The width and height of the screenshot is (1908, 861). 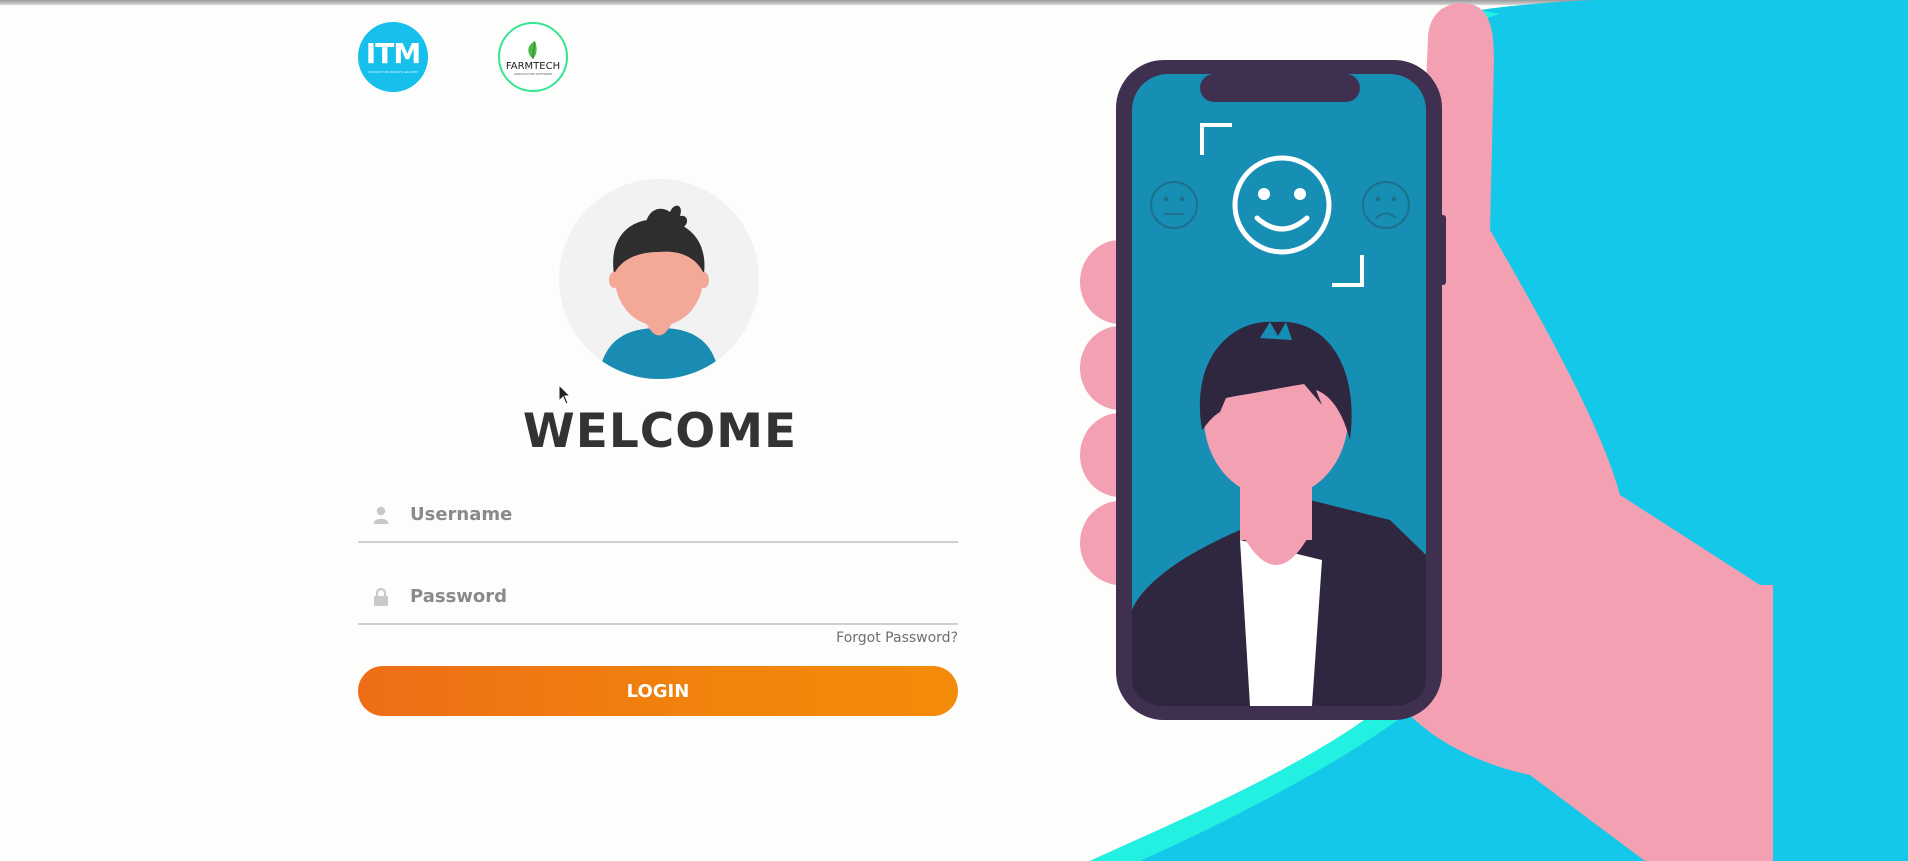 I want to click on password-input, so click(x=684, y=596).